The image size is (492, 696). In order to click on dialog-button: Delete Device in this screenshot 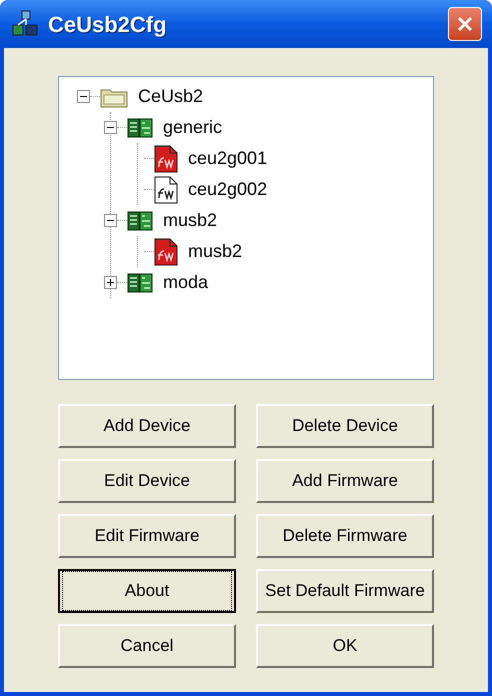, I will do `click(345, 426)`.